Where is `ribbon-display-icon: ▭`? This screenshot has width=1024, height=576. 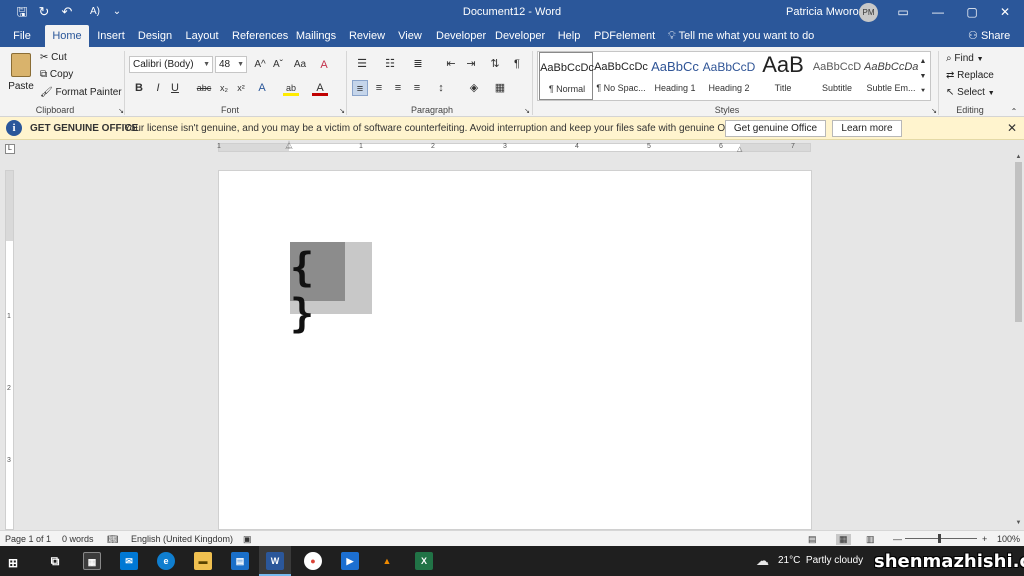
ribbon-display-icon: ▭ is located at coordinates (903, 12).